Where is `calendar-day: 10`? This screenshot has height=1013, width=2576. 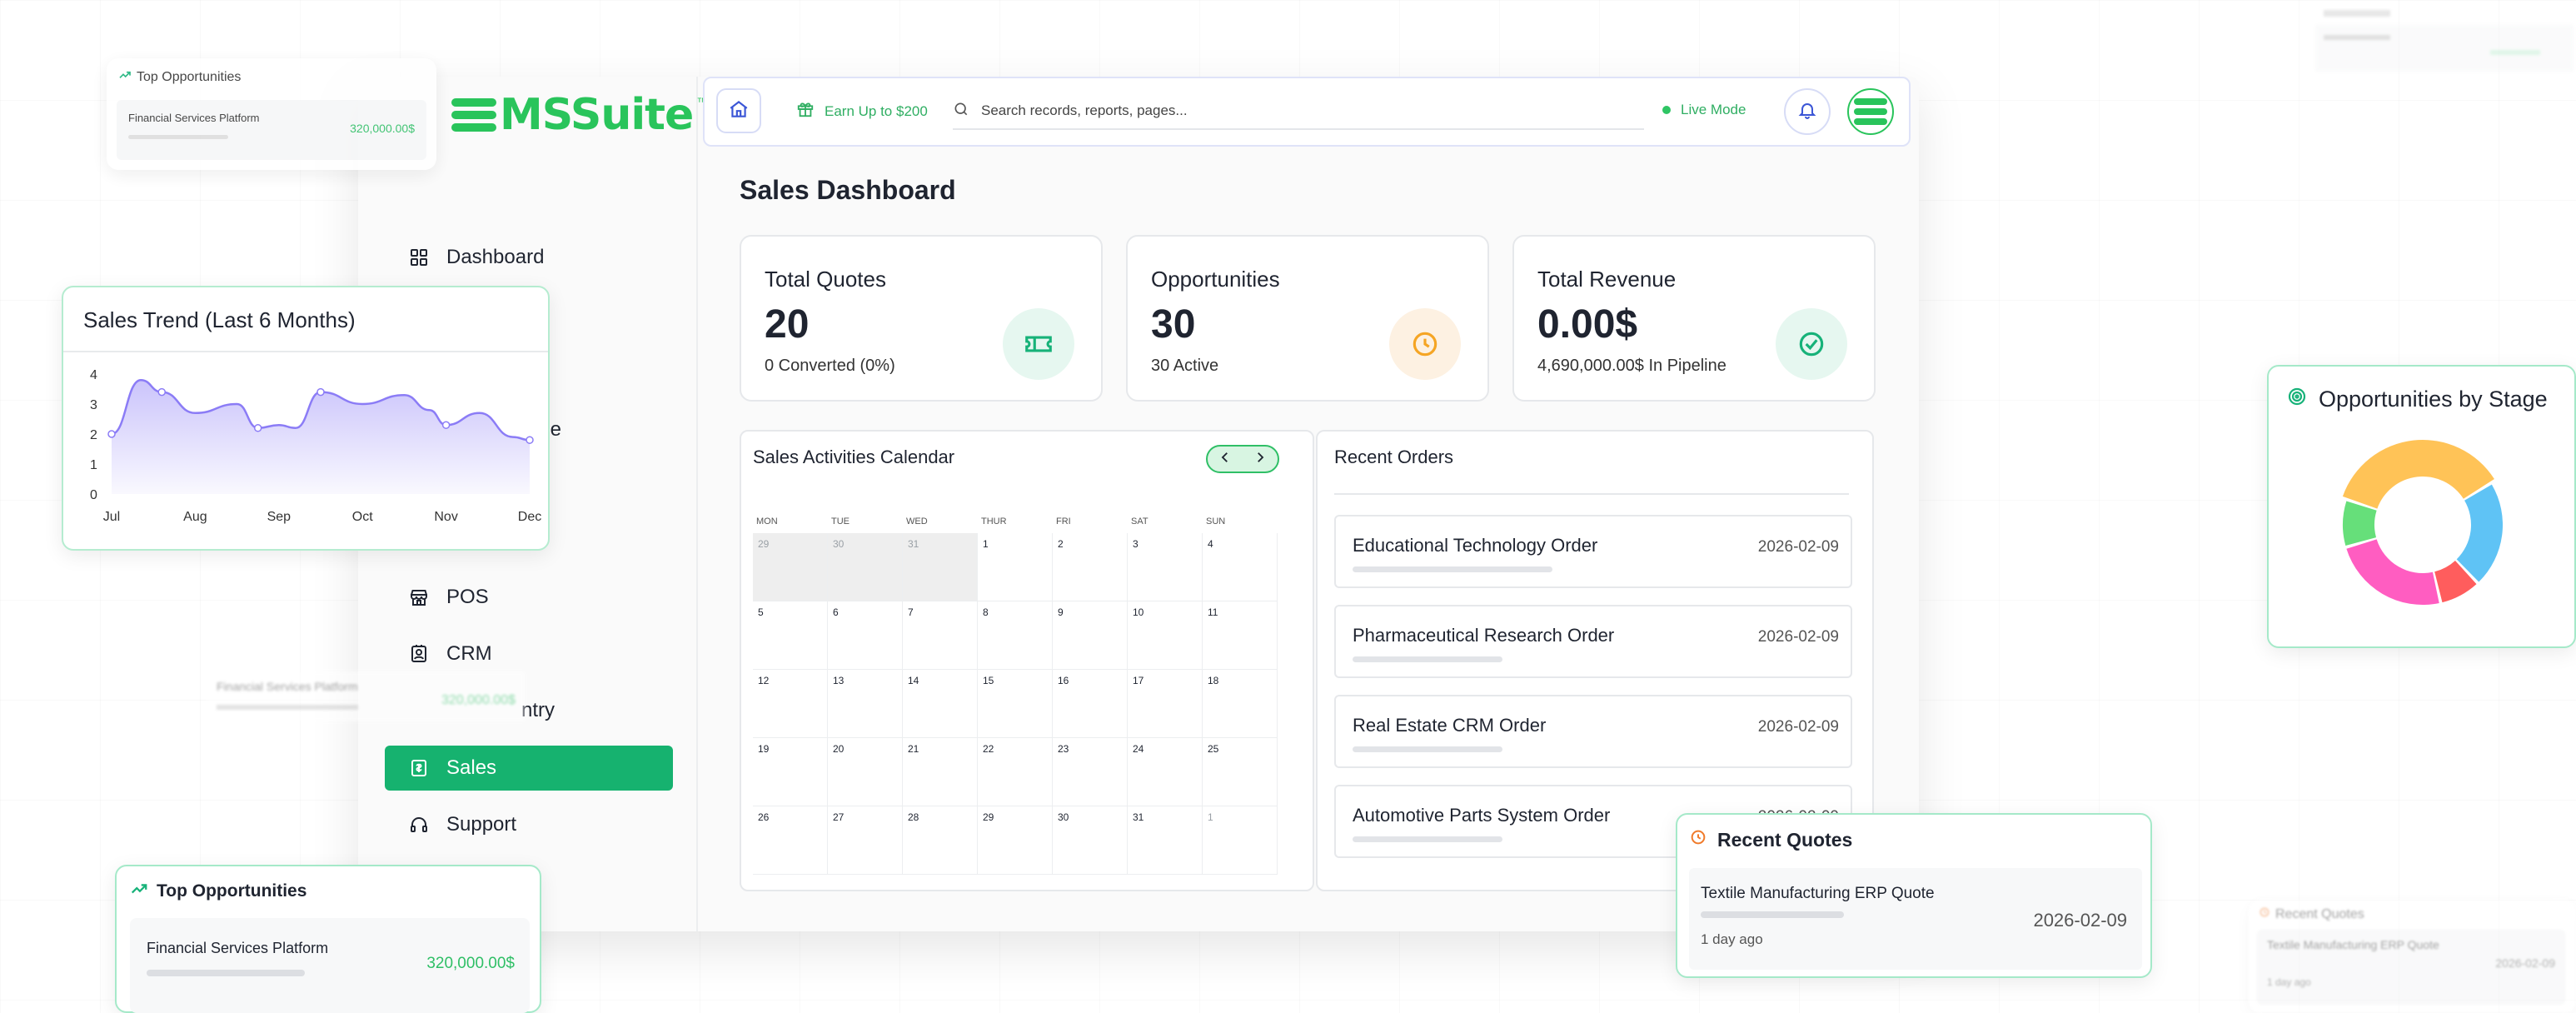
calendar-day: 10 is located at coordinates (1165, 635).